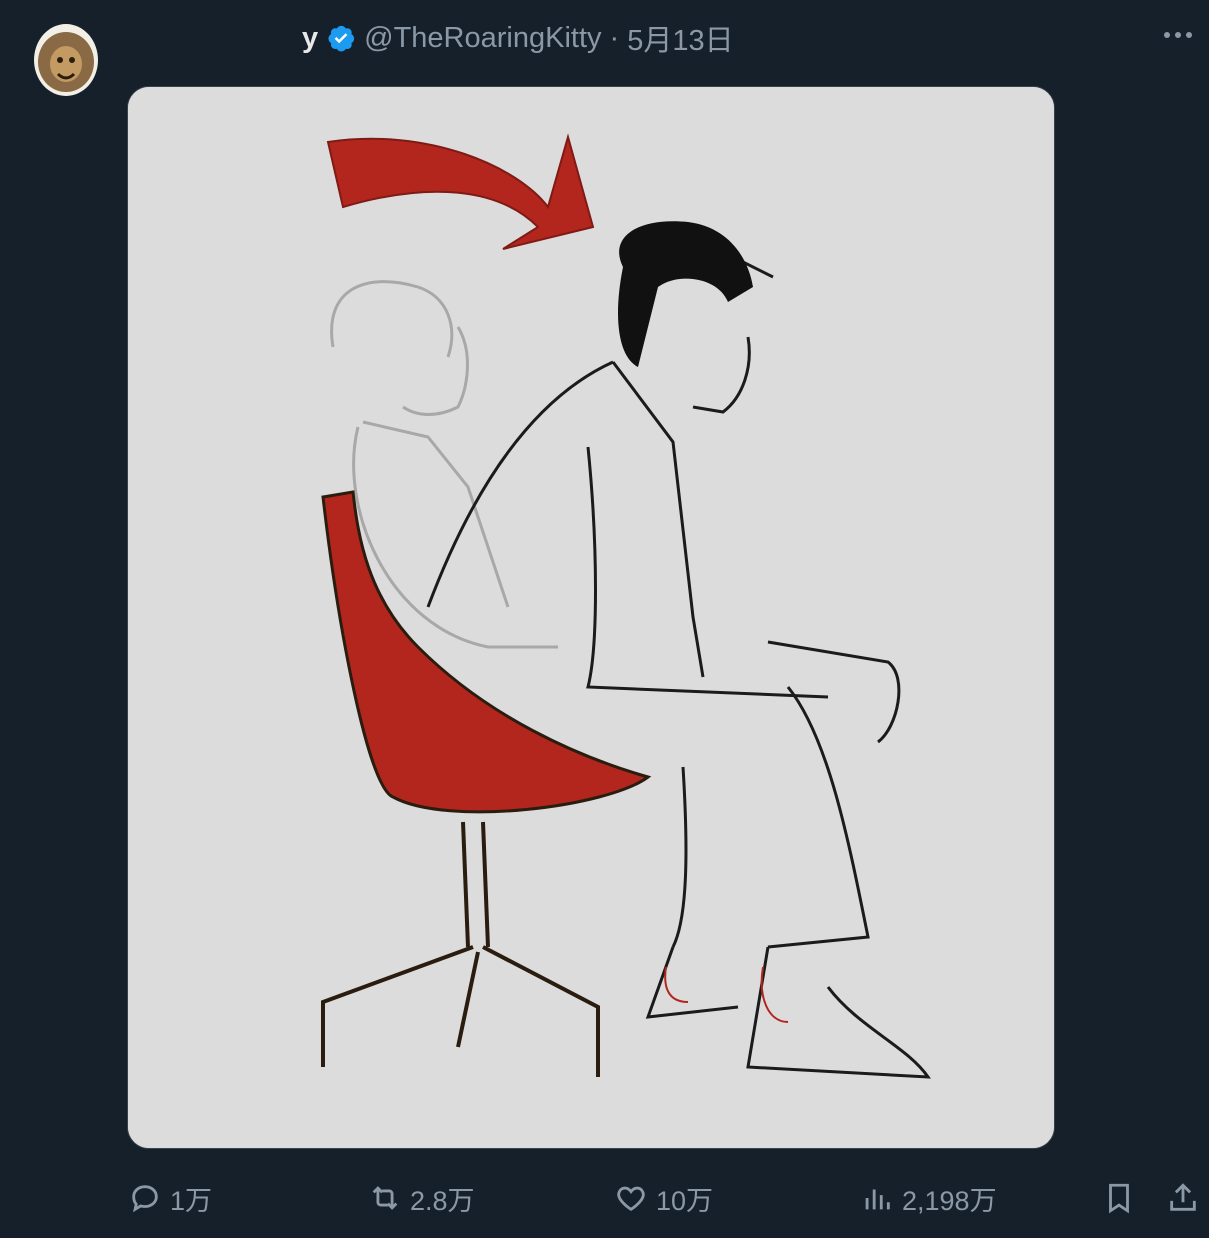 The height and width of the screenshot is (1238, 1209). I want to click on views-bar-chart-icon, so click(877, 1199).